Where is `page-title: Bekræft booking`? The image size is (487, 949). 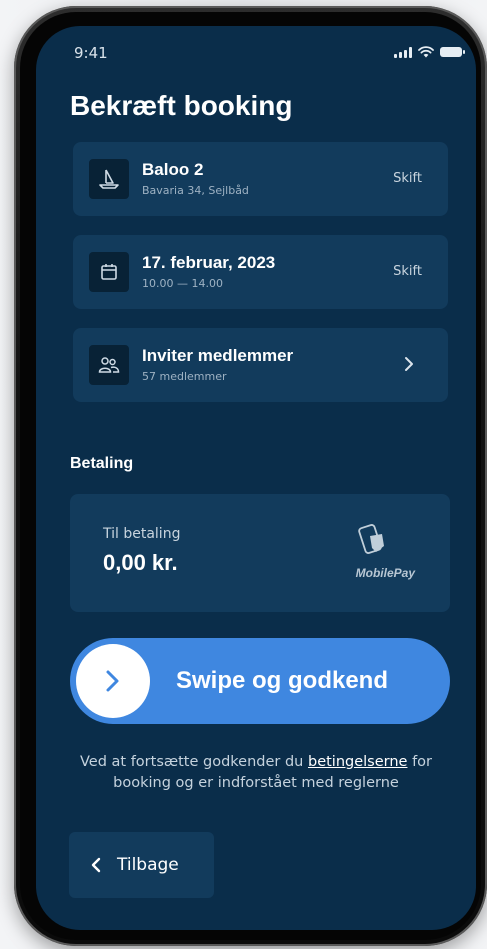
page-title: Bekræft booking is located at coordinates (181, 105).